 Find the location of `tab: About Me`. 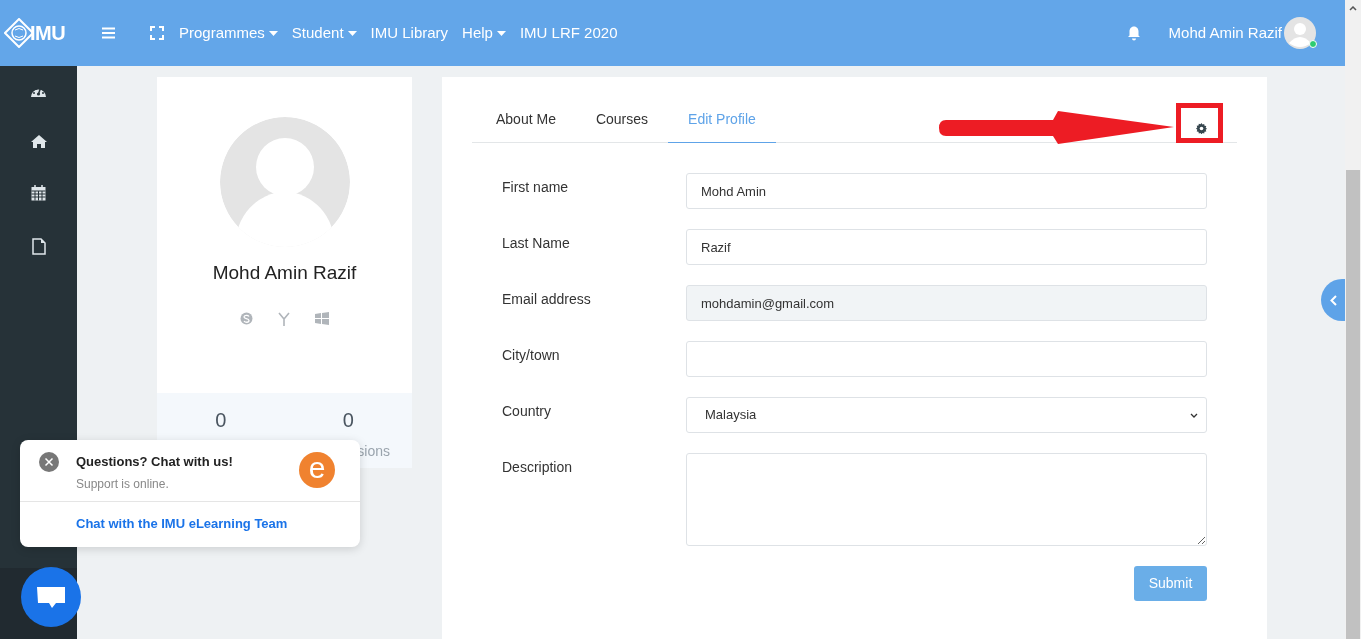

tab: About Me is located at coordinates (526, 125).